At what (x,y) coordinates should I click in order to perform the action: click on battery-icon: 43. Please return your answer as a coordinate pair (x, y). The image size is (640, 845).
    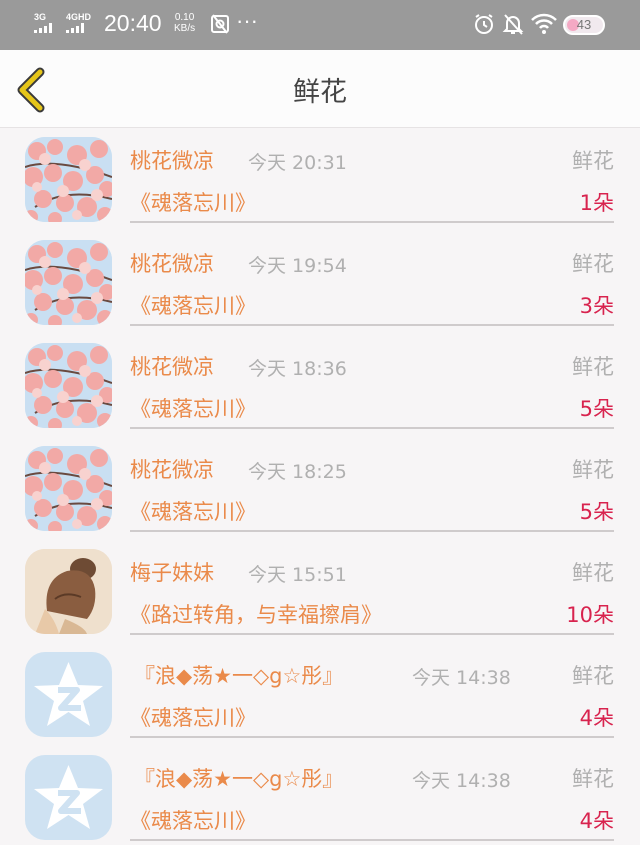
    Looking at the image, I should click on (584, 25).